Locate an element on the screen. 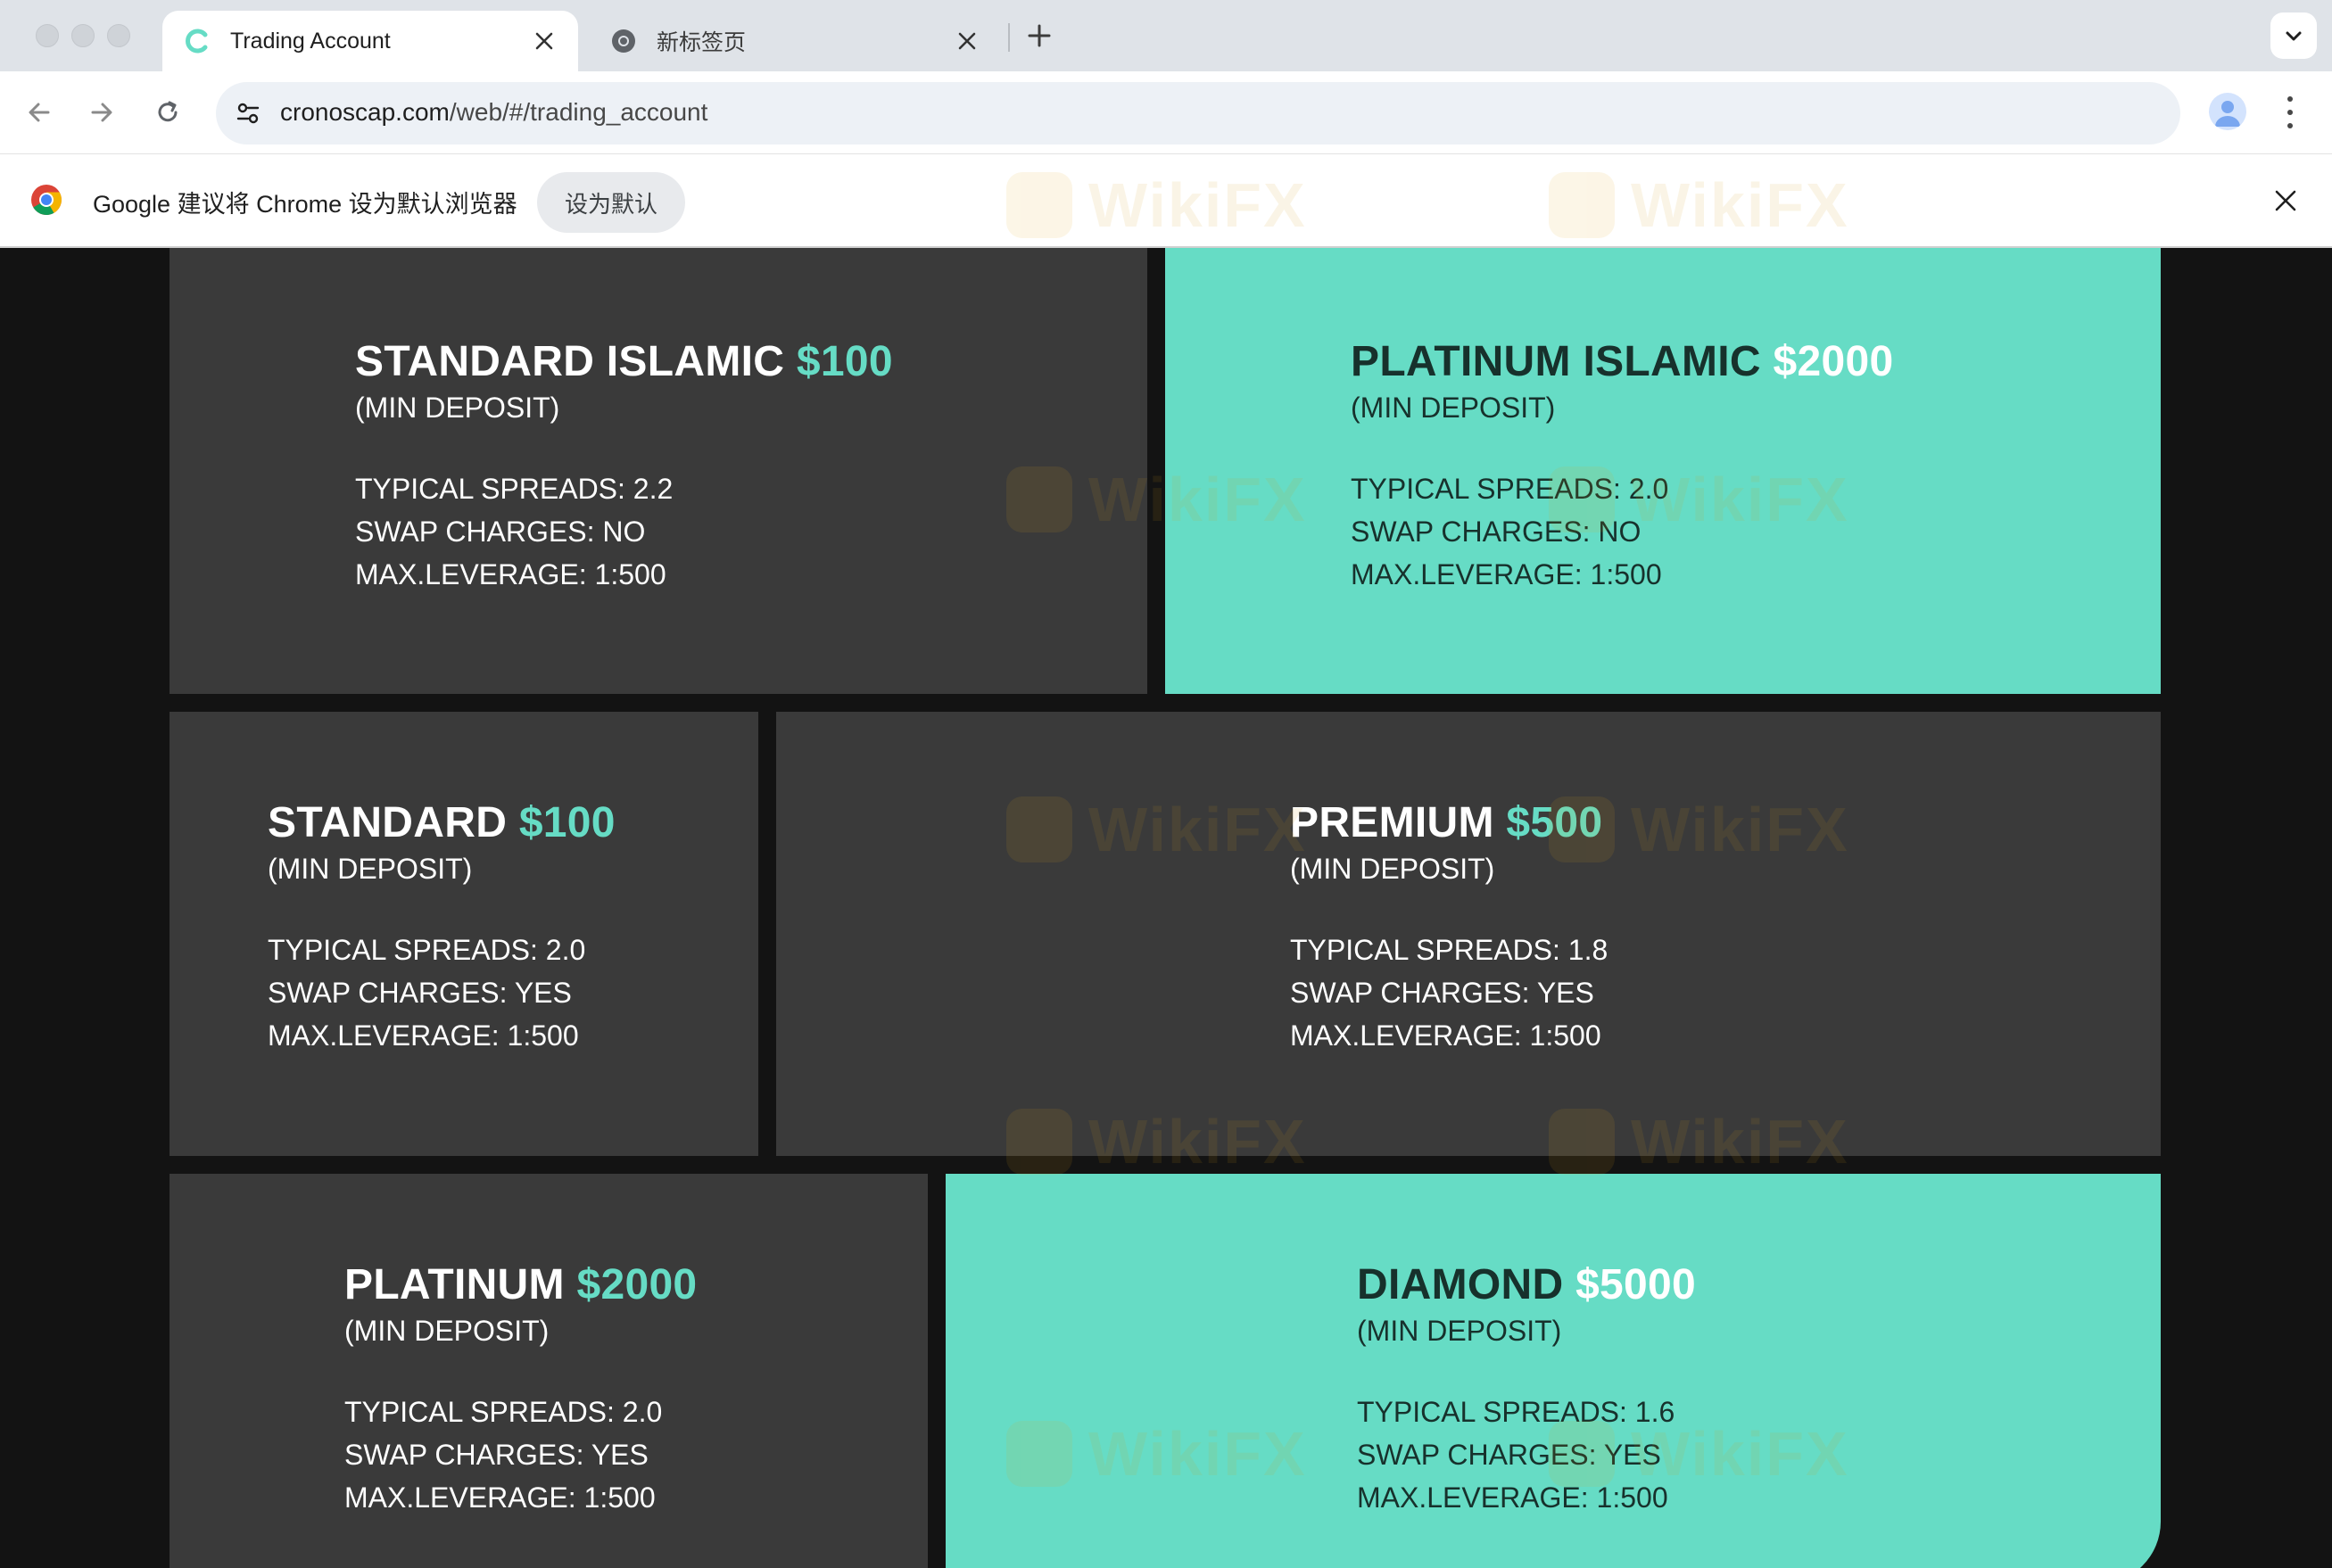 This screenshot has width=2332, height=1568. typical-spreads: TYPICAL SPREADS: 2.2 is located at coordinates (514, 489).